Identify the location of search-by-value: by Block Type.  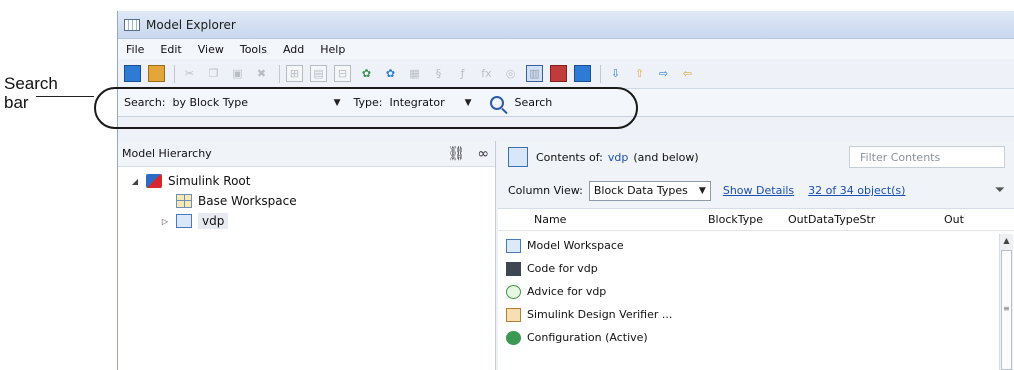
(210, 102).